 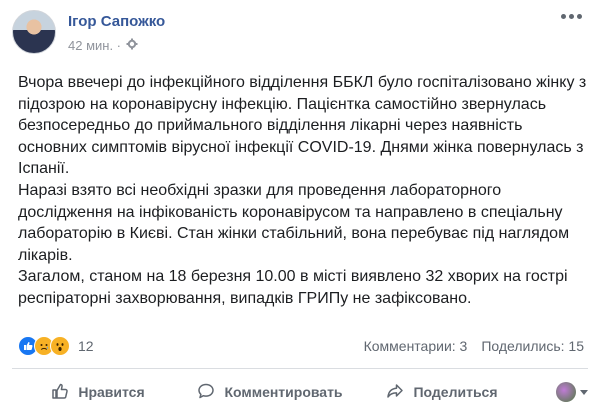 What do you see at coordinates (395, 392) in the screenshot?
I see `share-arrow-icon` at bounding box center [395, 392].